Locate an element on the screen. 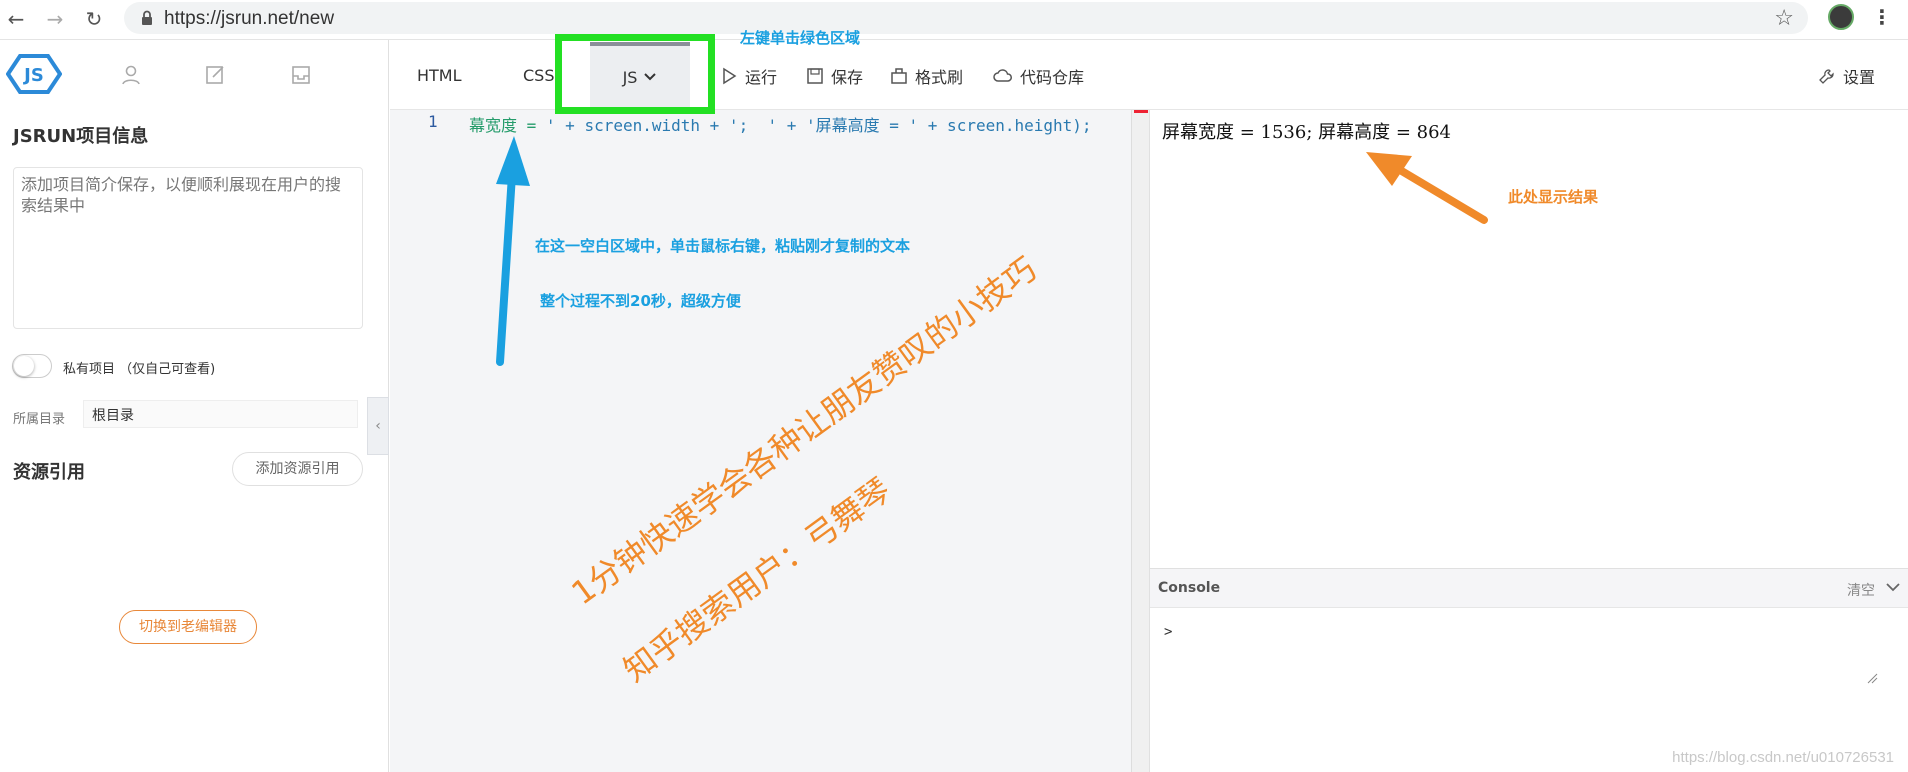  directory-label: 所属目录 is located at coordinates (39, 419).